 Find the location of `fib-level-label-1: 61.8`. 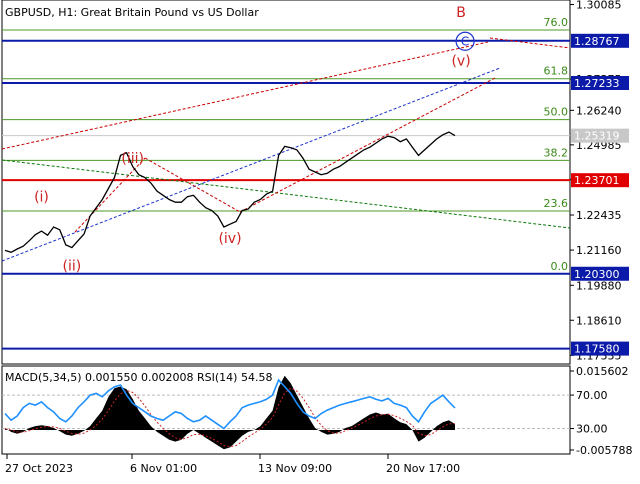

fib-level-label-1: 61.8 is located at coordinates (556, 71).